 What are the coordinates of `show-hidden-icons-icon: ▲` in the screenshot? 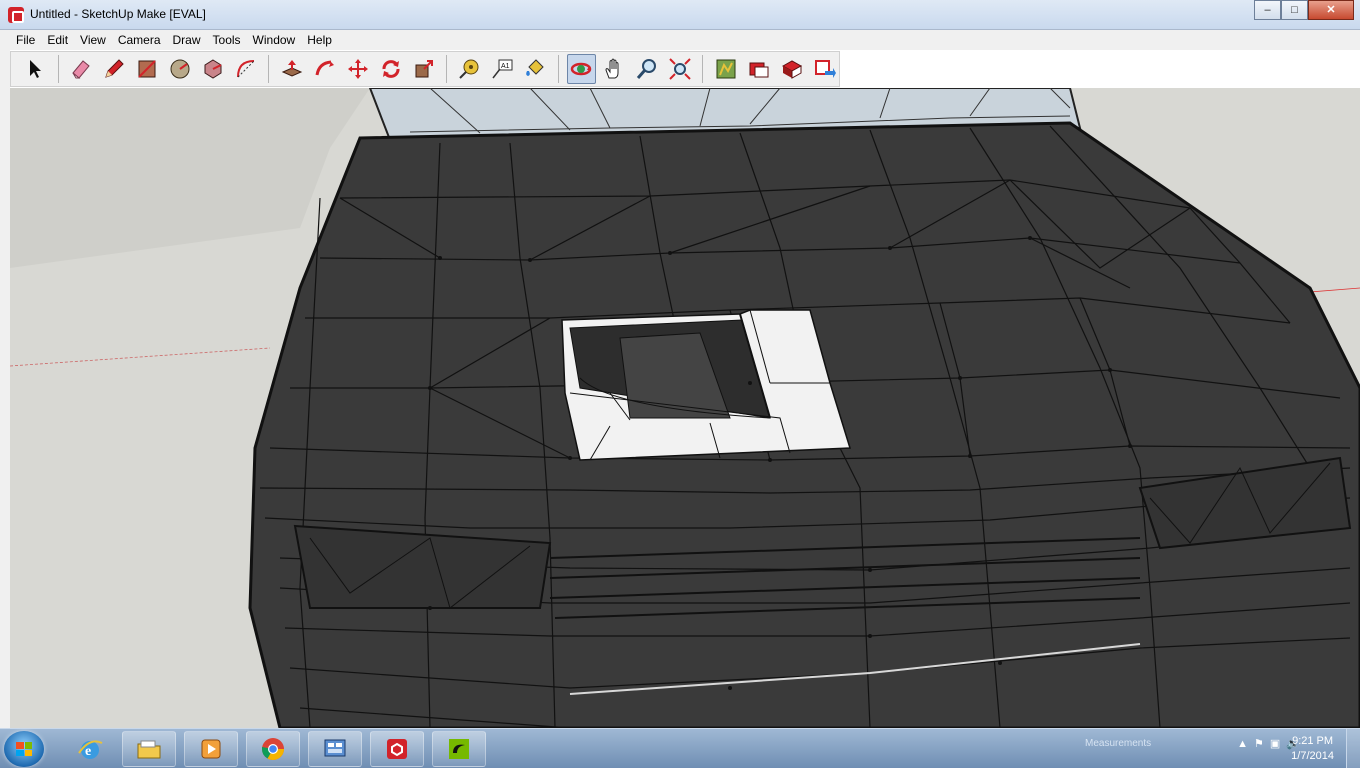 It's located at (1242, 744).